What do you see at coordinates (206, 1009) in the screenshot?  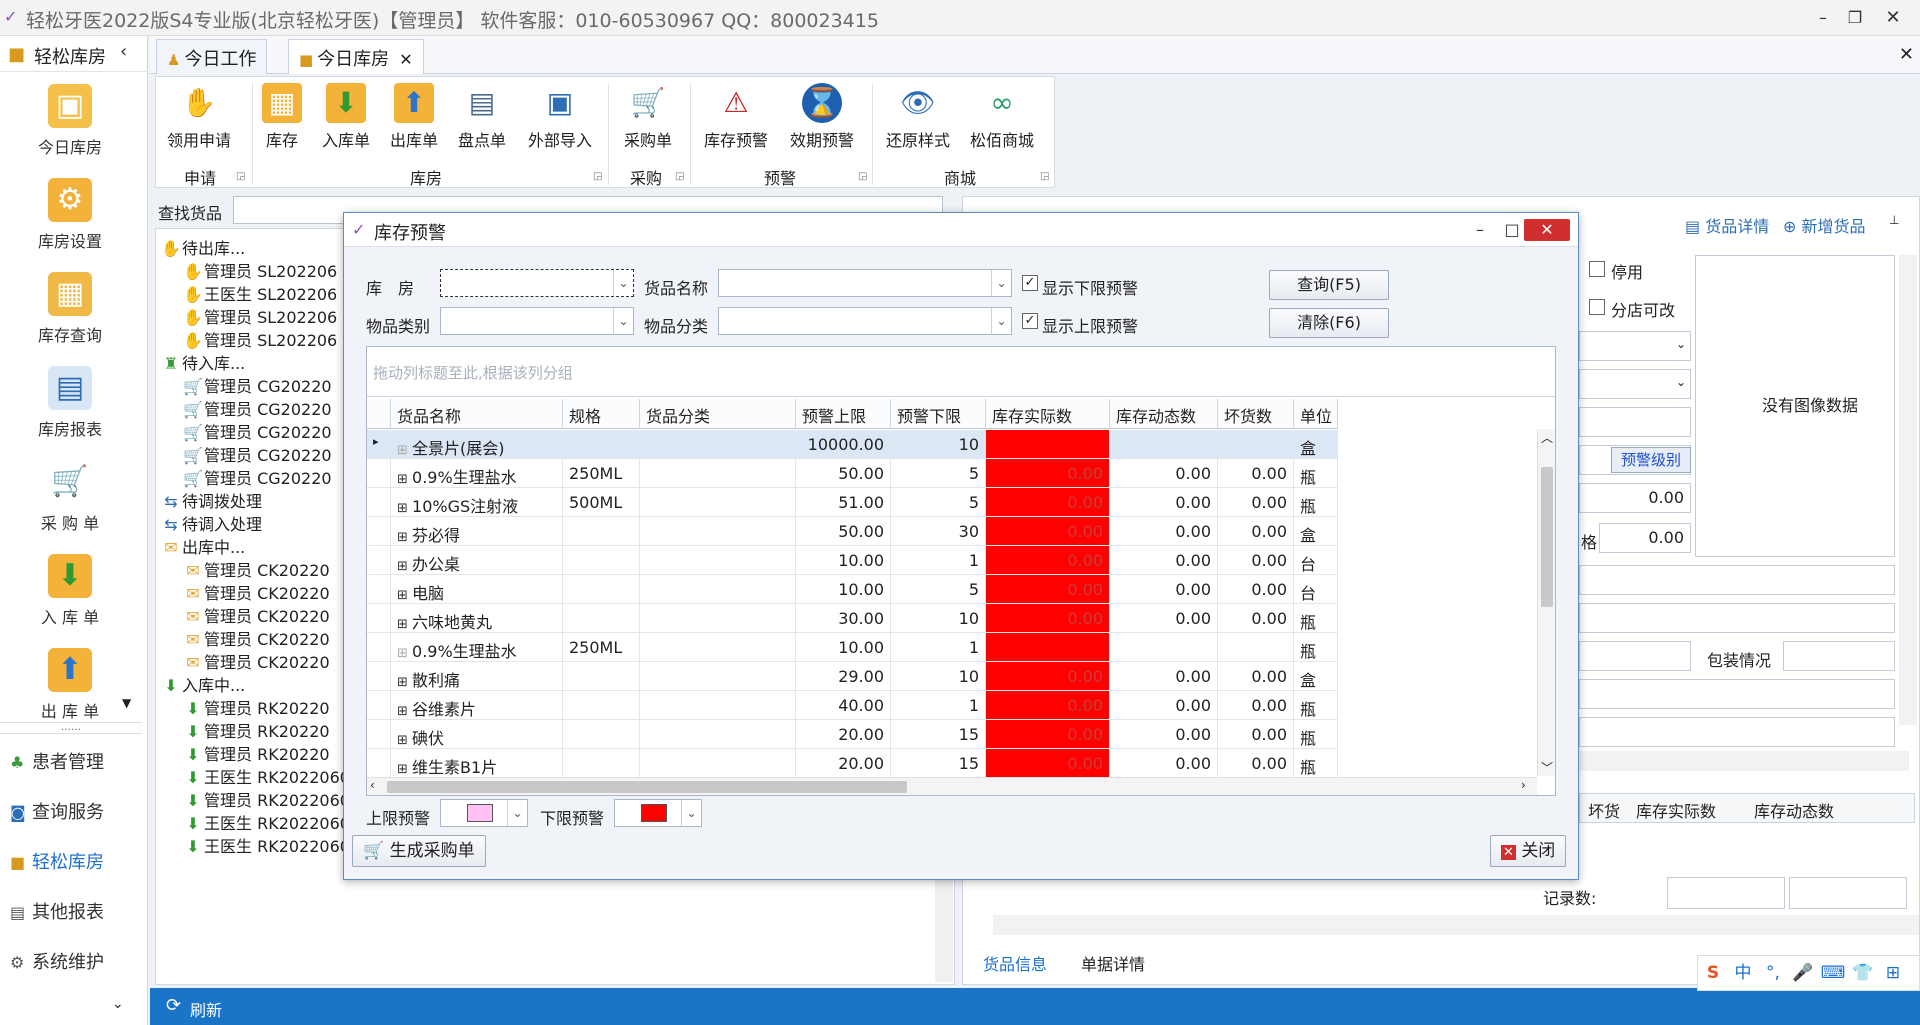 I see `refresh-button: 刷新` at bounding box center [206, 1009].